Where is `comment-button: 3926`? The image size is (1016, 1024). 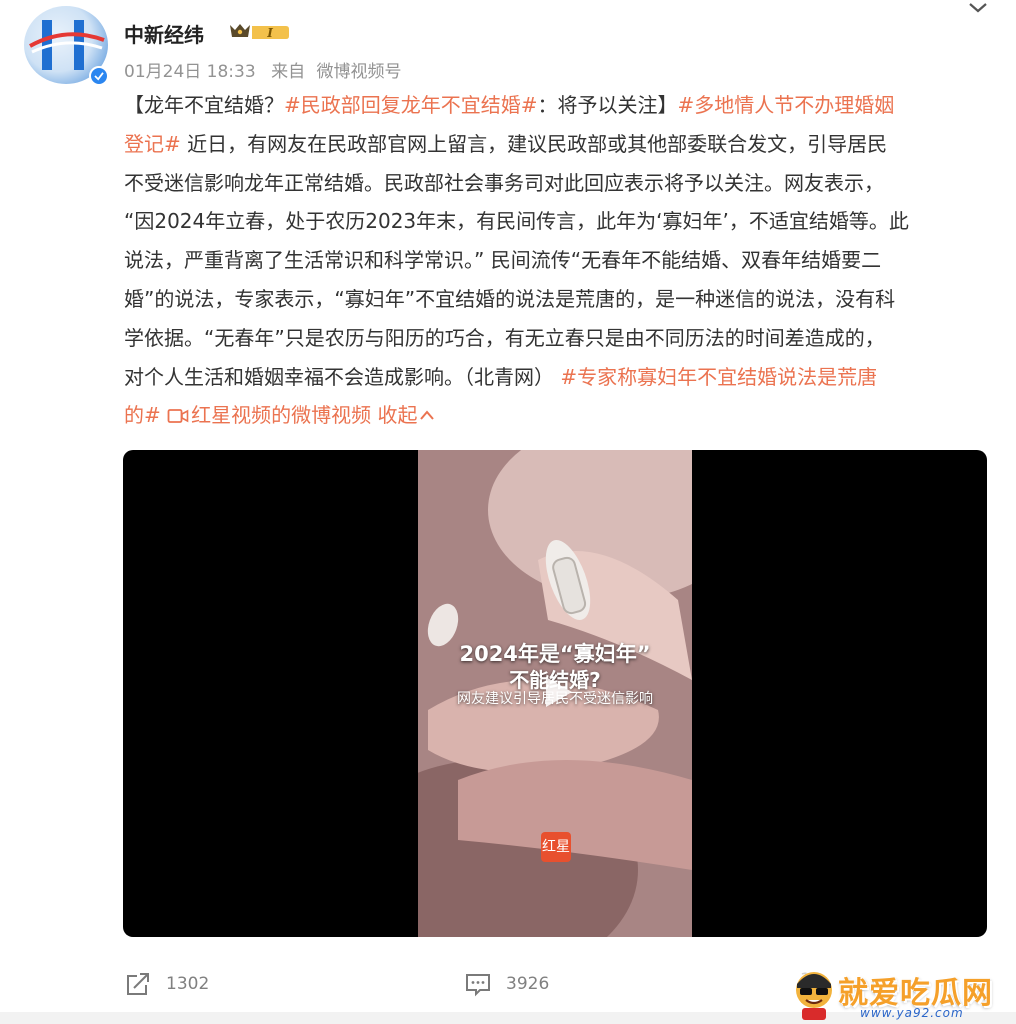 comment-button: 3926 is located at coordinates (506, 984).